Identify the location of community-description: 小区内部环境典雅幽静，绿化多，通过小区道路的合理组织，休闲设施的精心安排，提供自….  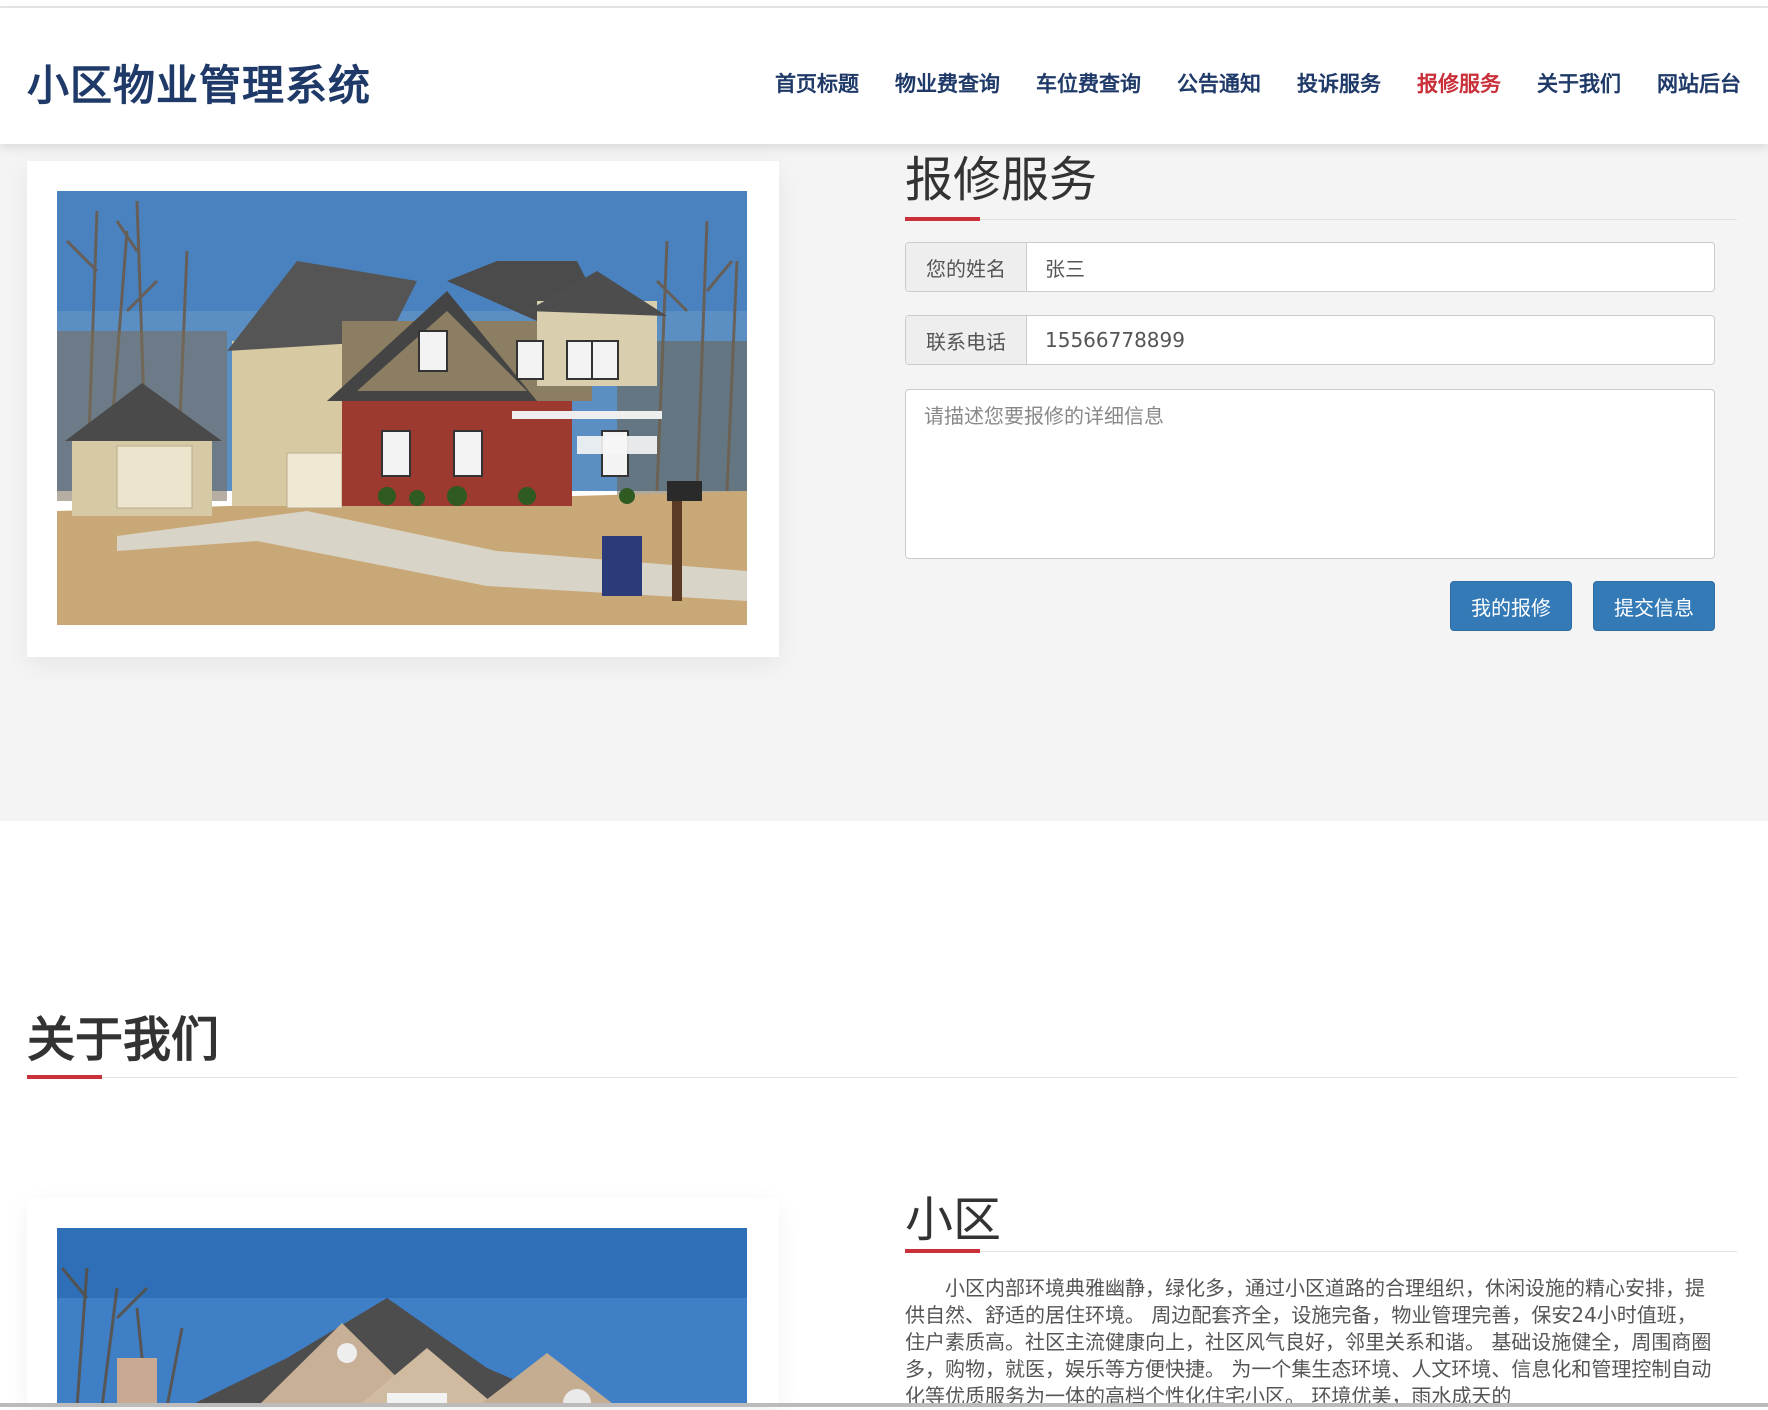
(1308, 1342).